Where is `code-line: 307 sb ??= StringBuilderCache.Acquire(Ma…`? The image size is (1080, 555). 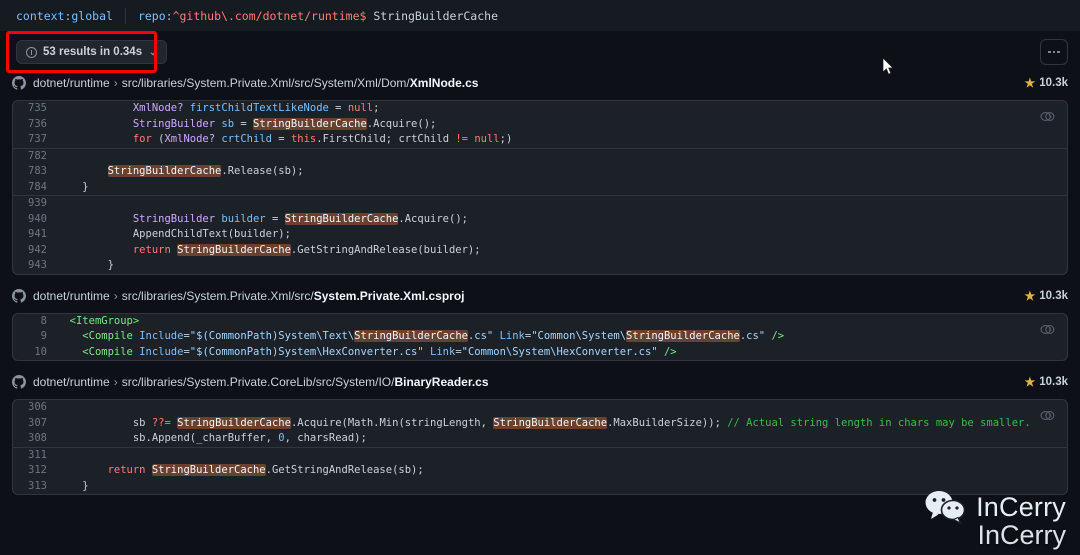 code-line: 307 sb ??= StringBuilderCache.Acquire(Ma… is located at coordinates (540, 424).